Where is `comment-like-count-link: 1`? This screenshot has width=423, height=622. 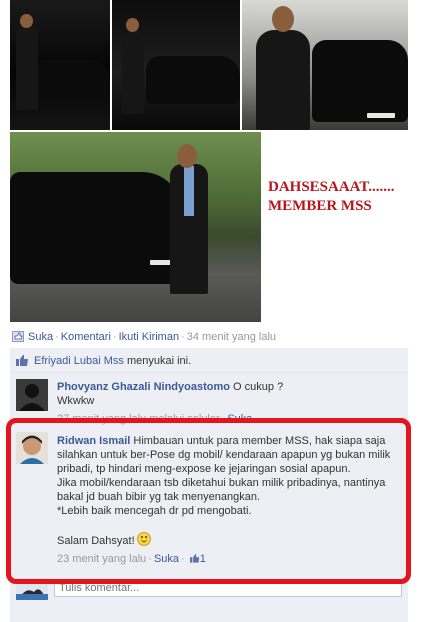
comment-like-count-link: 1 is located at coordinates (196, 559).